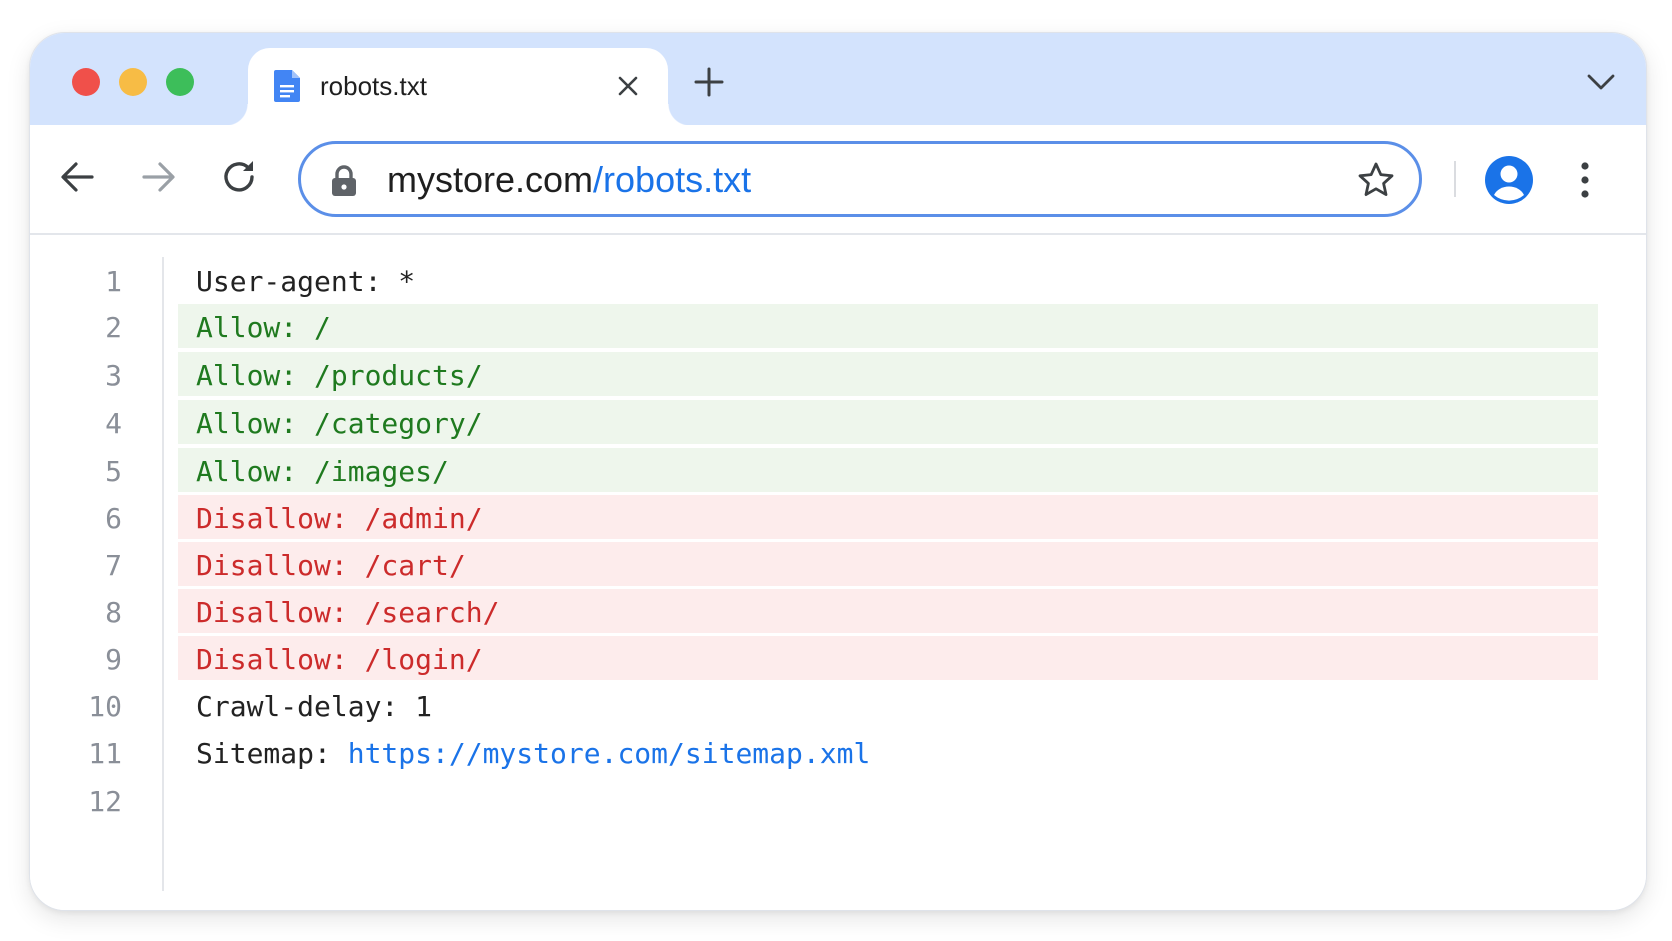  What do you see at coordinates (814, 610) in the screenshot?
I see `code-line-disallow: 8 Disallow: /search/` at bounding box center [814, 610].